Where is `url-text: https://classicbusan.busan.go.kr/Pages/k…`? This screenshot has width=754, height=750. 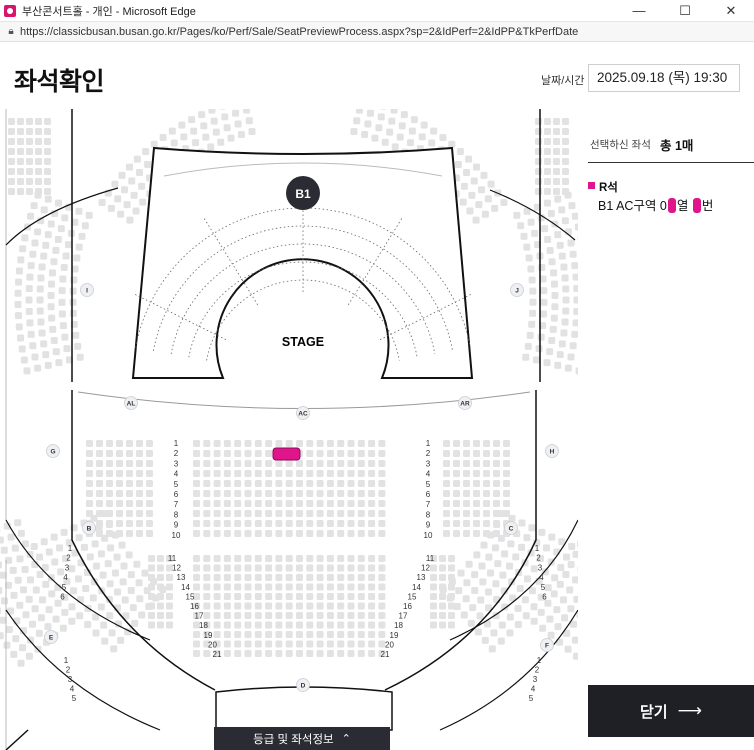 url-text: https://classicbusan.busan.go.kr/Pages/k… is located at coordinates (299, 32).